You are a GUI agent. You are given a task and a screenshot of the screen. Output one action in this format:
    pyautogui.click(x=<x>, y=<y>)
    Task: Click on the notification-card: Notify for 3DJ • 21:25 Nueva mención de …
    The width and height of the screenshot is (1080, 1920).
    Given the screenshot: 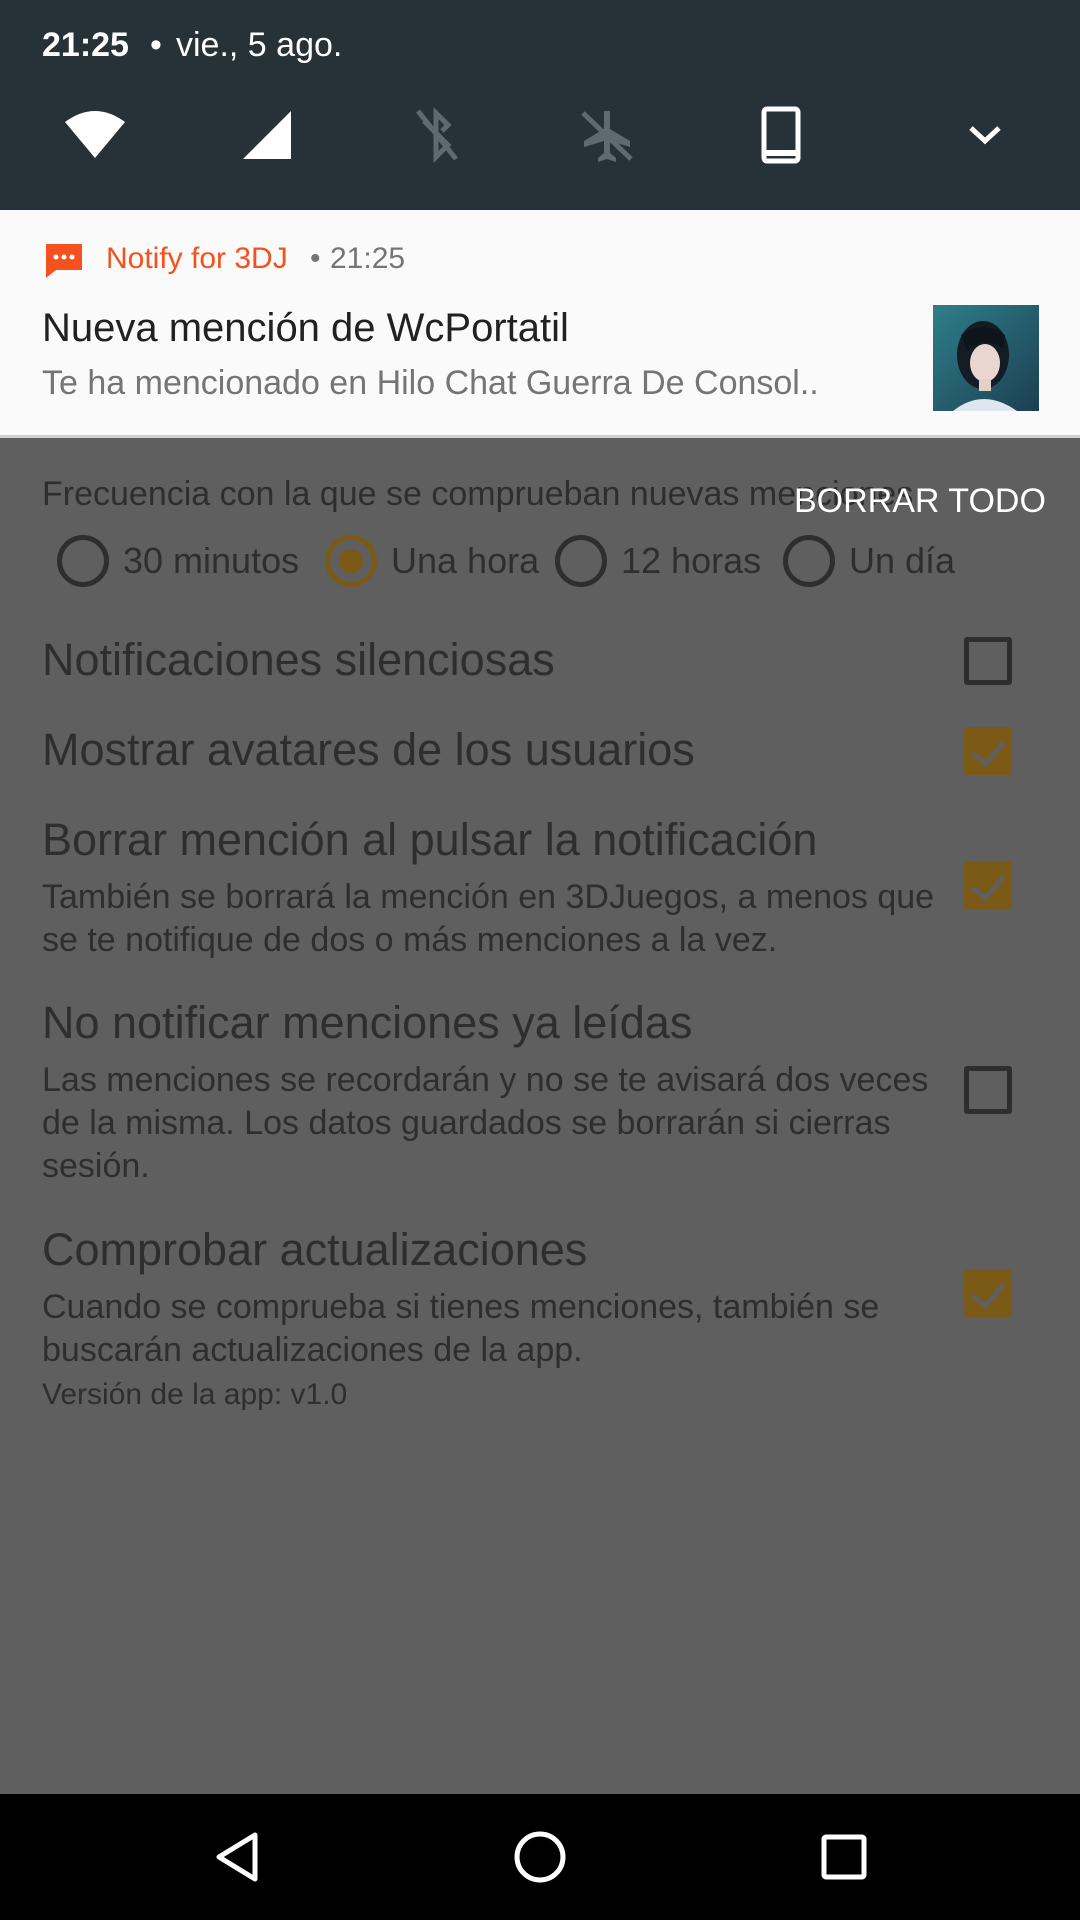 What is the action you would take?
    pyautogui.click(x=540, y=324)
    